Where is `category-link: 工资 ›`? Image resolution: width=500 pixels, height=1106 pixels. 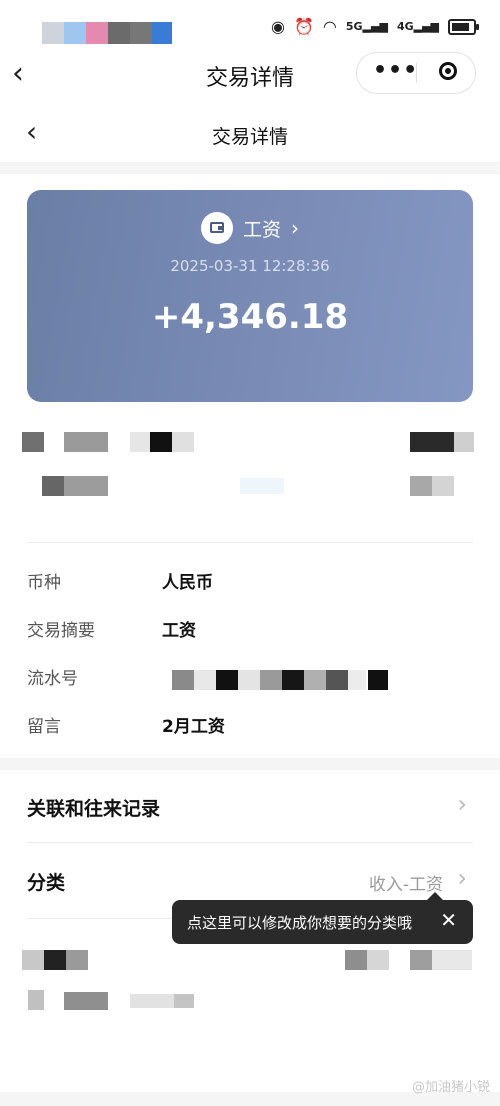
category-link: 工资 › is located at coordinates (250, 228).